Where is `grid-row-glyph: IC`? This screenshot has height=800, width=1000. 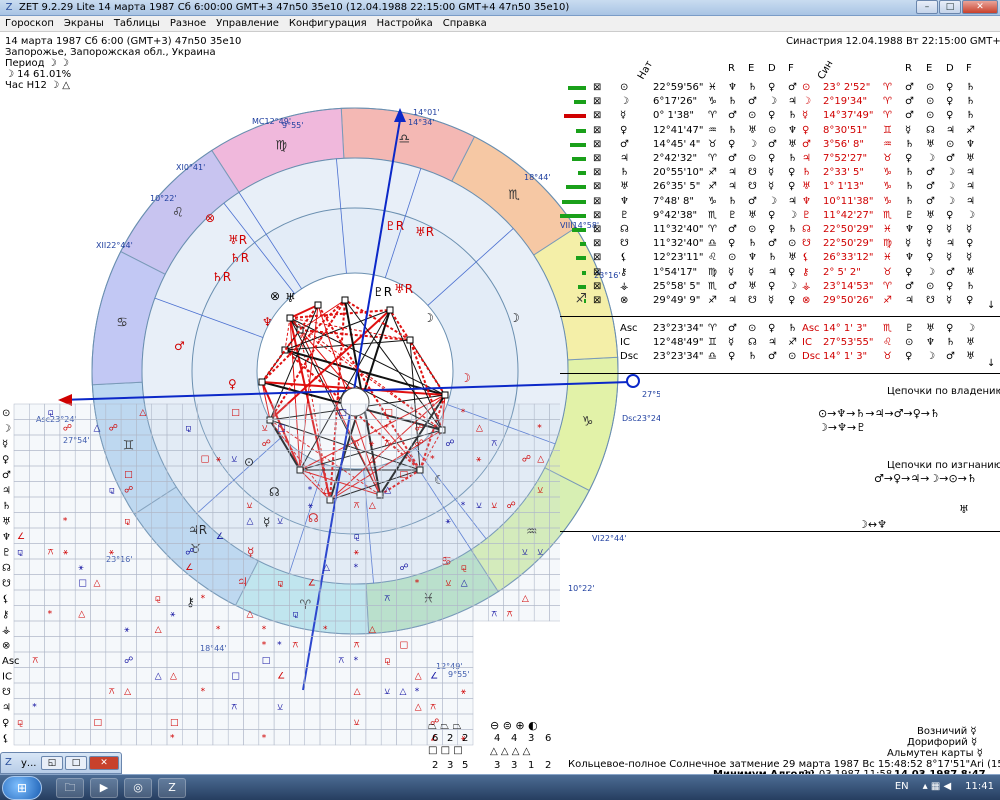 grid-row-glyph: IC is located at coordinates (7, 677).